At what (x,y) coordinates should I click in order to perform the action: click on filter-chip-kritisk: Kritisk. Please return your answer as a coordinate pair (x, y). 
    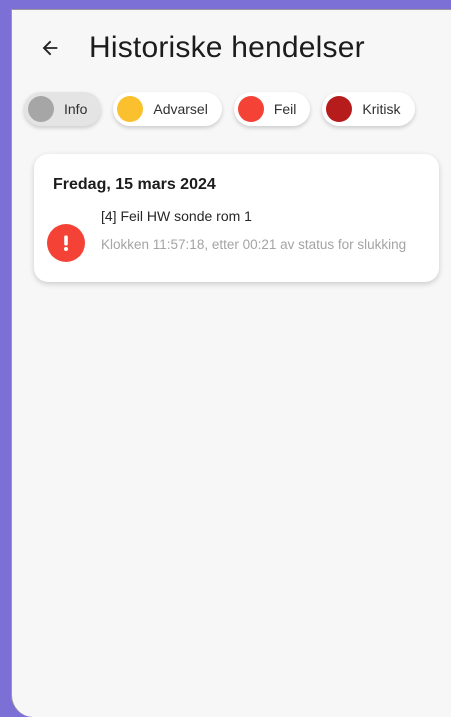
    Looking at the image, I should click on (368, 109).